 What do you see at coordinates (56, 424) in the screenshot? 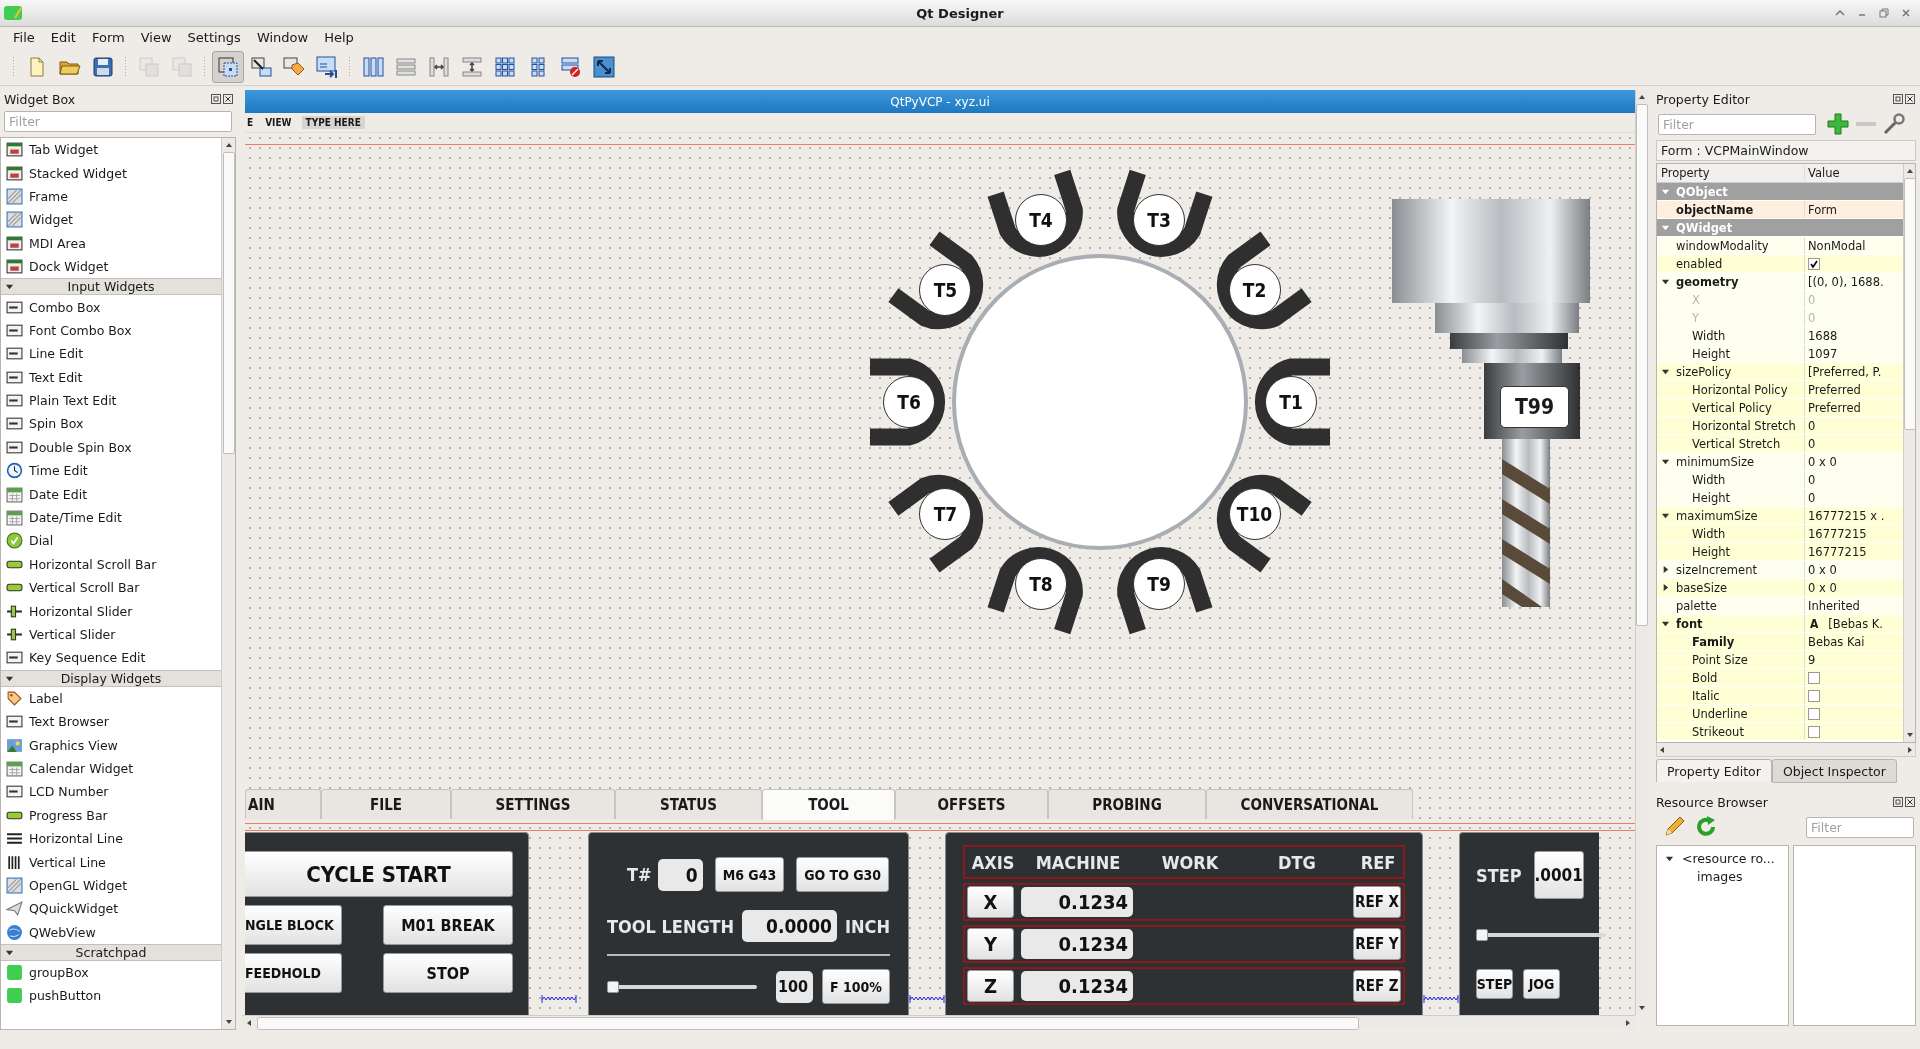
I see `widget-item: Spin Box` at bounding box center [56, 424].